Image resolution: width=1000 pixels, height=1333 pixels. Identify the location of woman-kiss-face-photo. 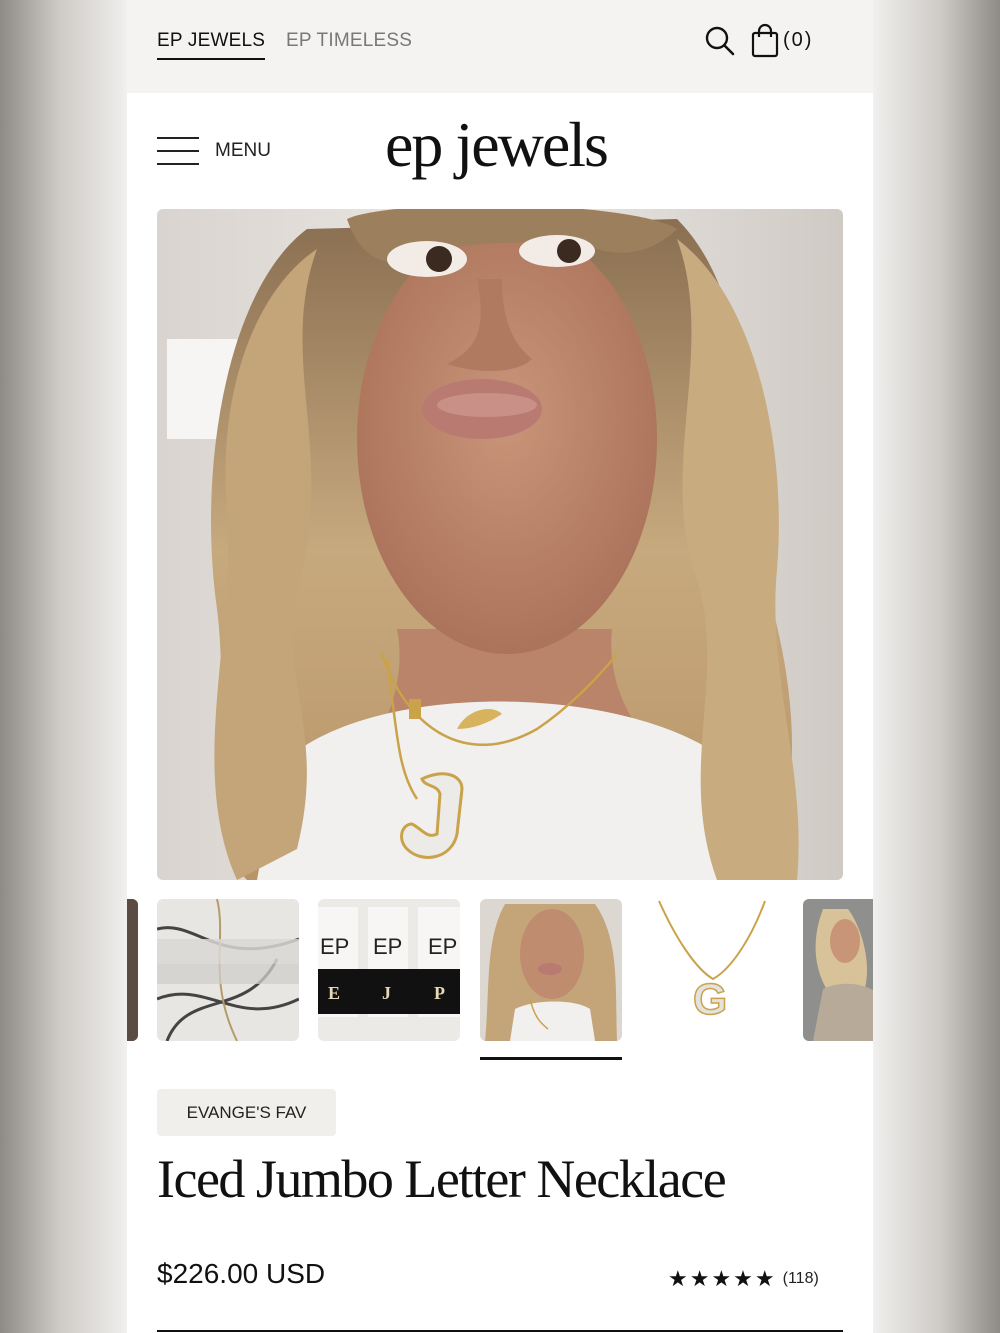
(551, 970).